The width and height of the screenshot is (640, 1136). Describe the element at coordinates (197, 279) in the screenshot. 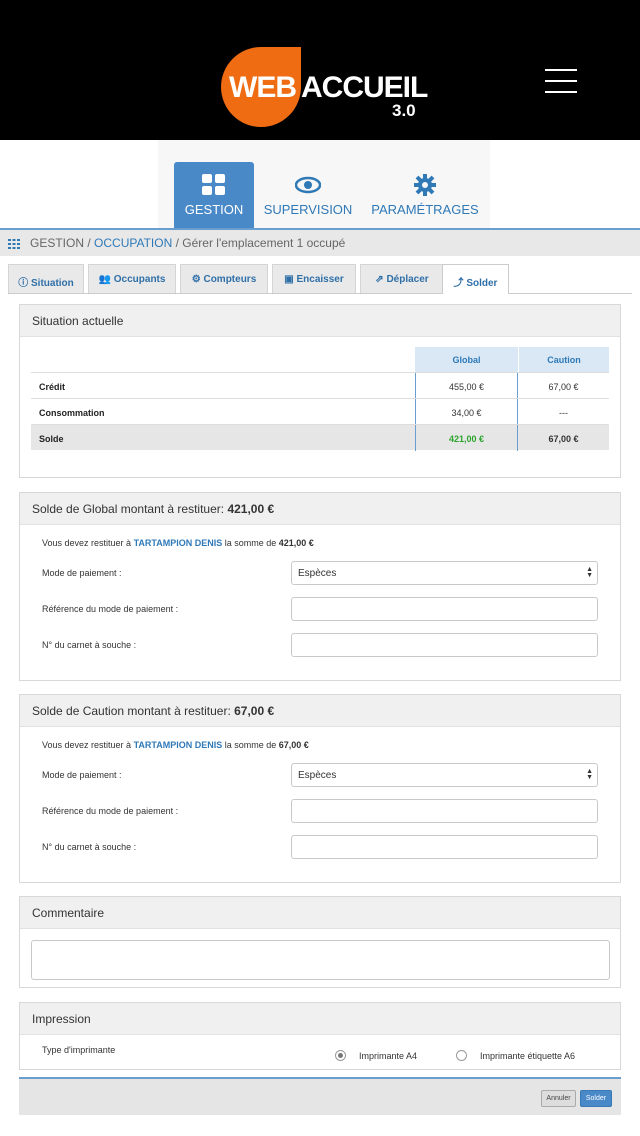

I see `cog-icon: ⚙` at that location.